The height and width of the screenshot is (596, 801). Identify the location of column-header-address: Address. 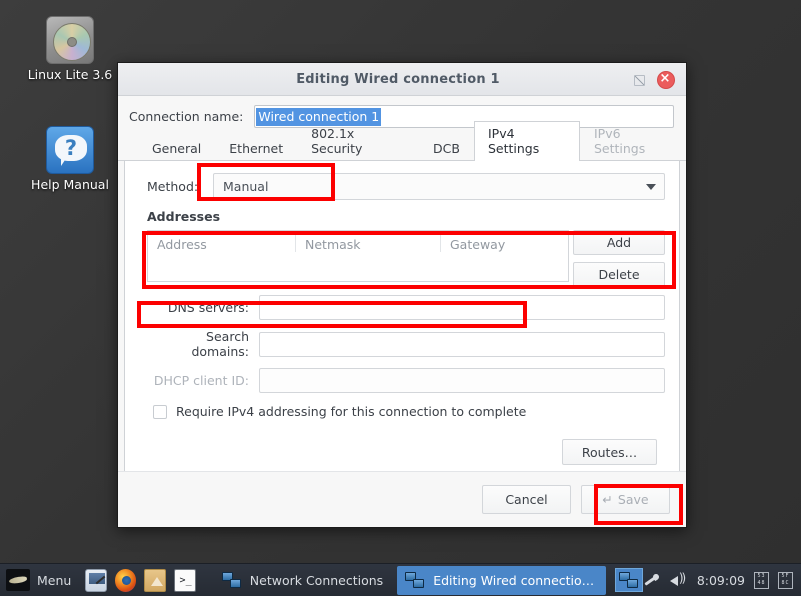
(222, 243).